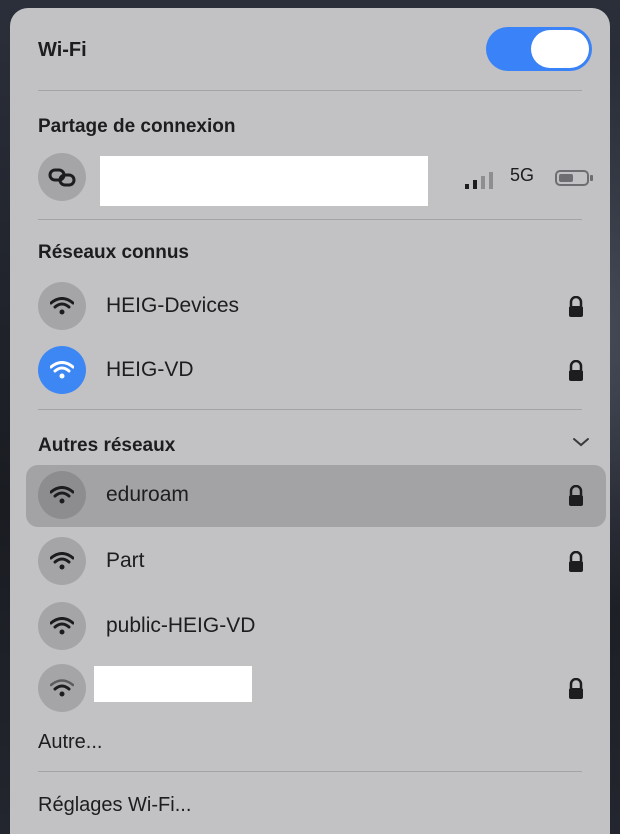 The width and height of the screenshot is (620, 834). I want to click on network-row-part: Part, so click(310, 562).